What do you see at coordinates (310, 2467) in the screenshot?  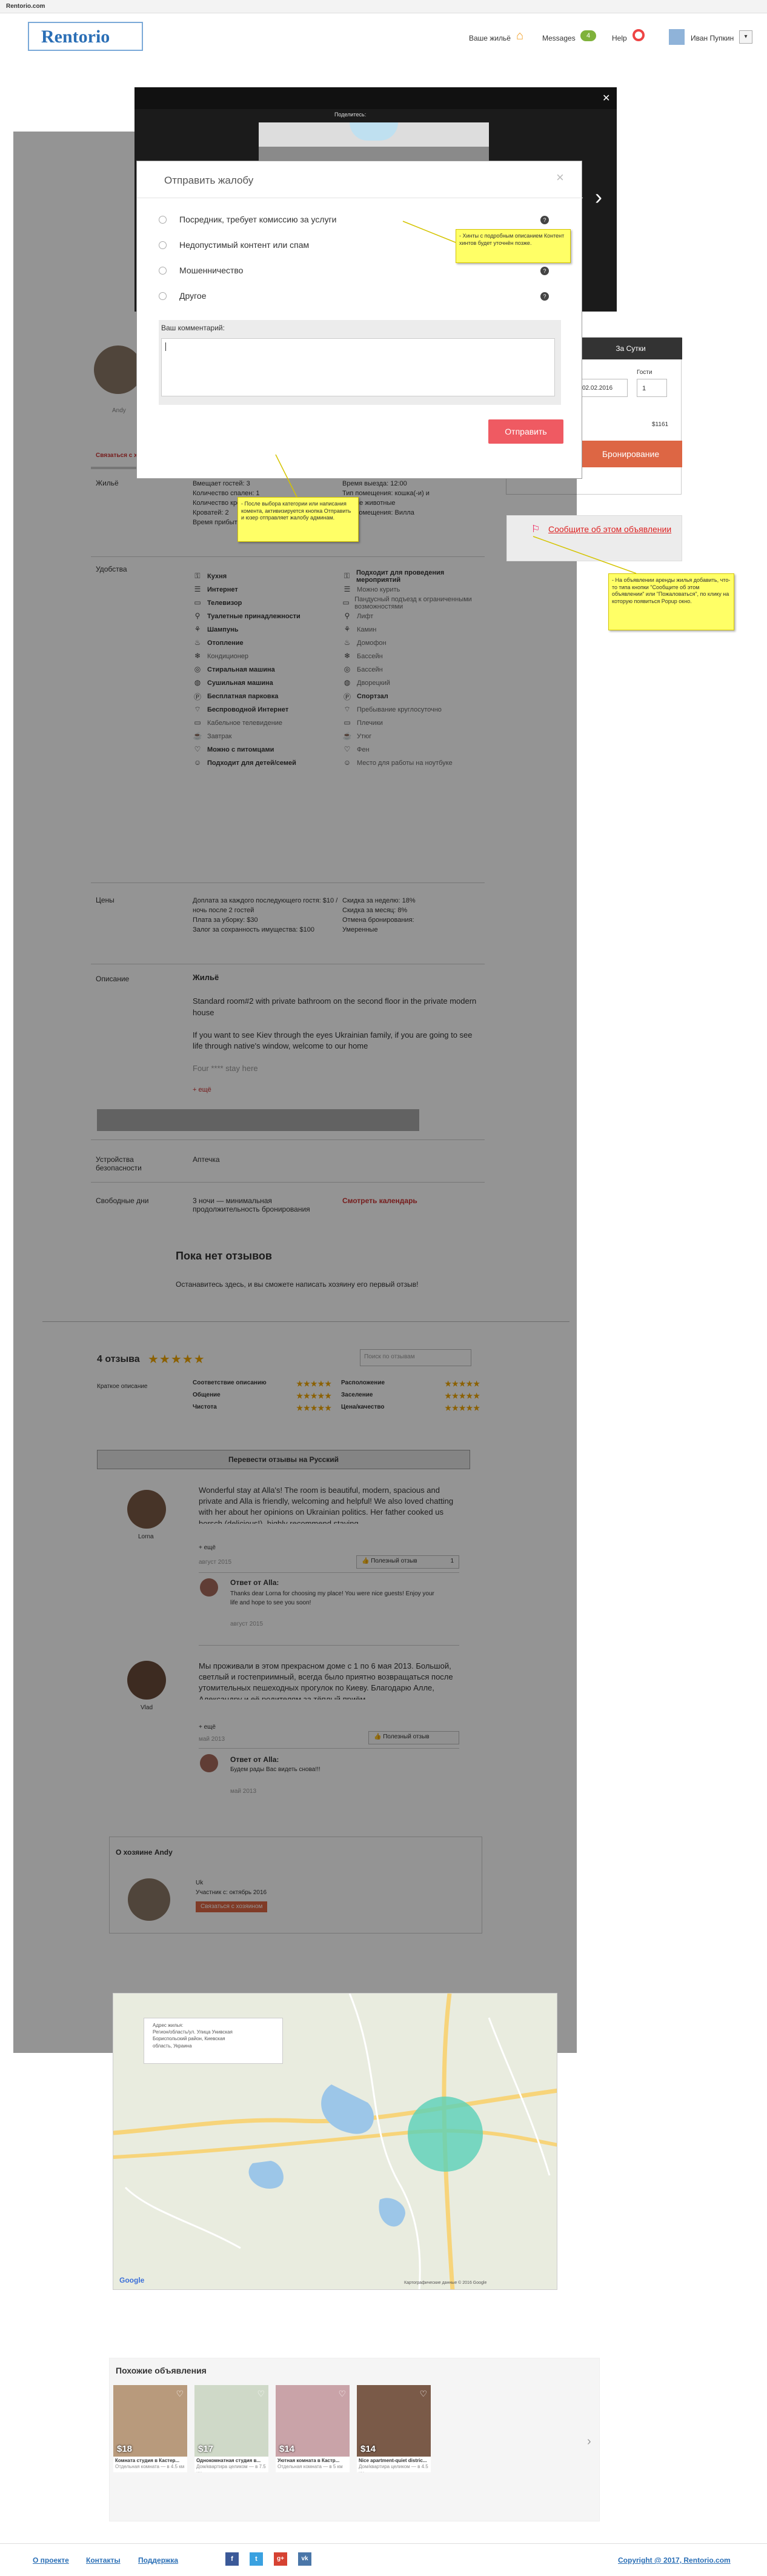 I see `listing-subtitle: Отдельная комната — в 5 км` at bounding box center [310, 2467].